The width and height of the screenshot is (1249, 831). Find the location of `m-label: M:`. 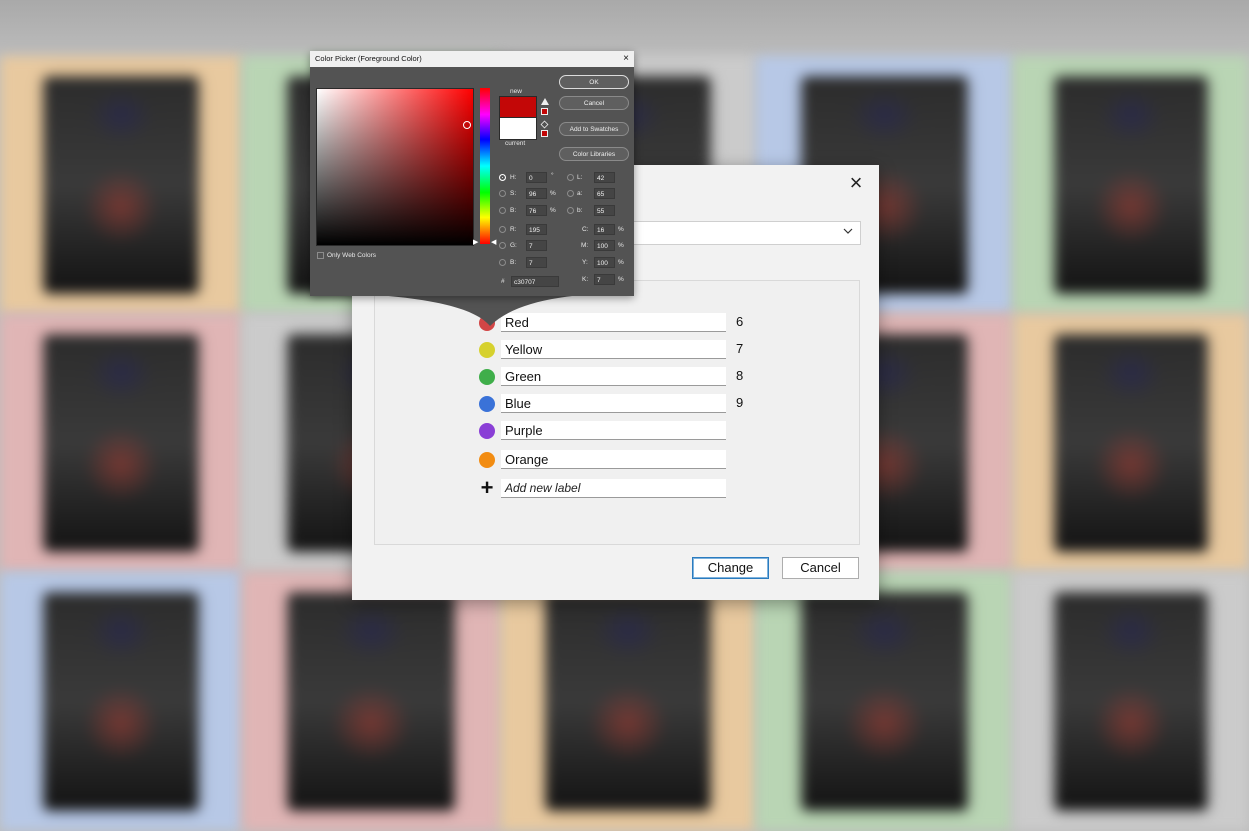

m-label: M: is located at coordinates (585, 245).